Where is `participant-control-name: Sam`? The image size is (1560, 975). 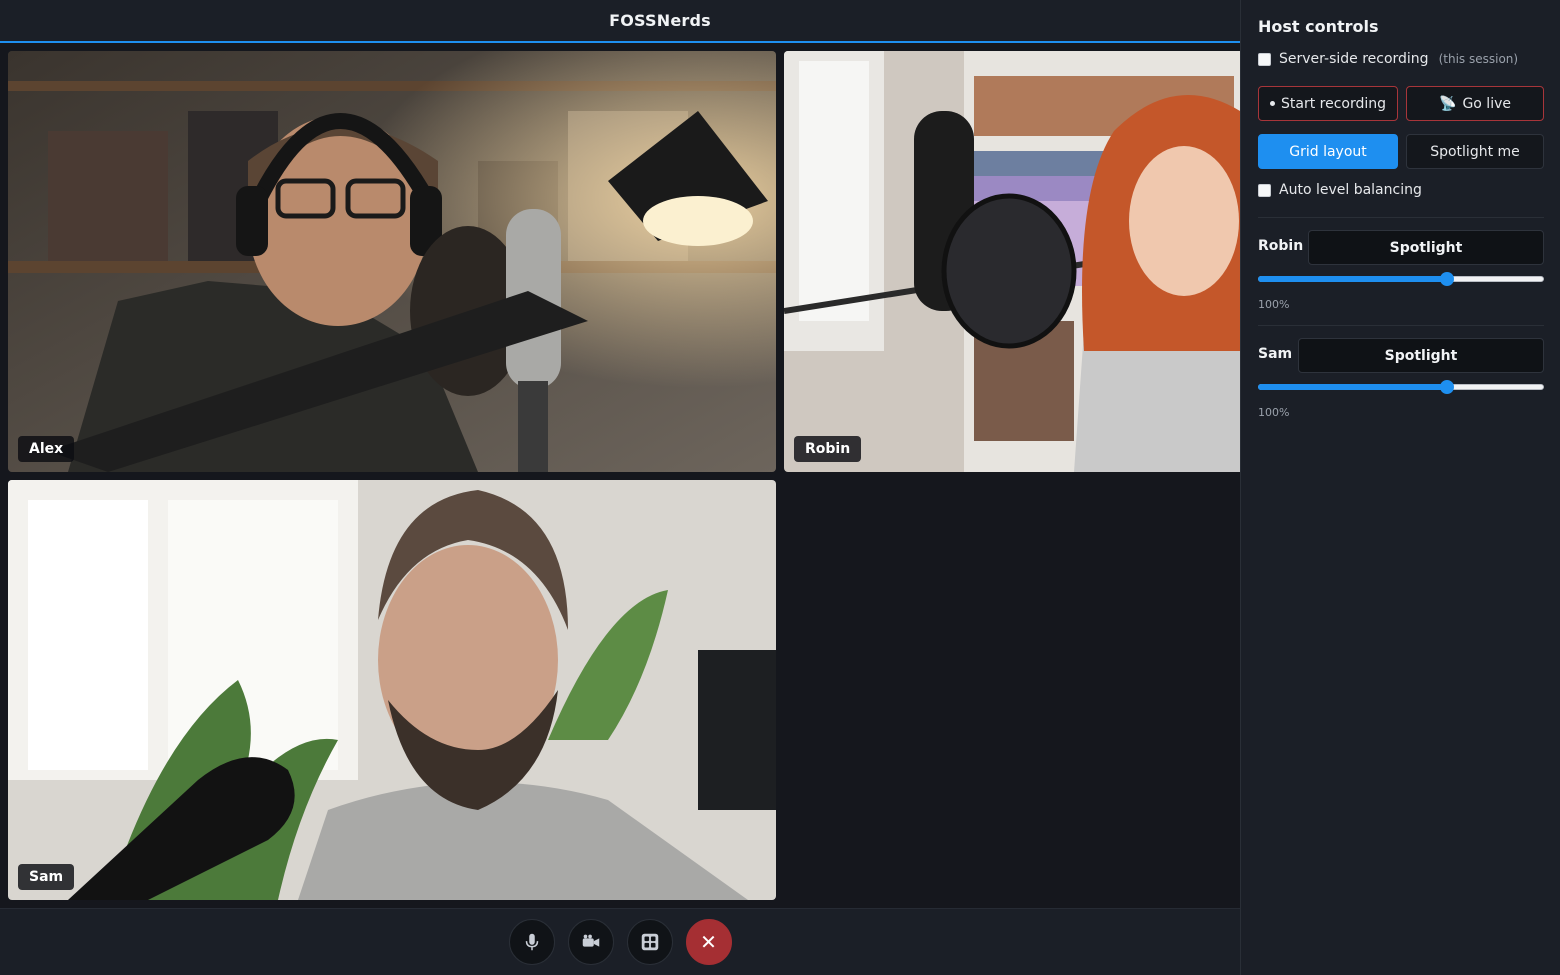 participant-control-name: Sam is located at coordinates (1275, 354).